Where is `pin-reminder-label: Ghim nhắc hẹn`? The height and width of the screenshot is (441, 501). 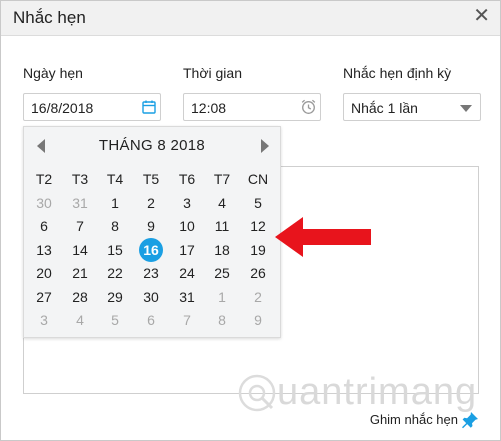 pin-reminder-label: Ghim nhắc hẹn is located at coordinates (414, 419).